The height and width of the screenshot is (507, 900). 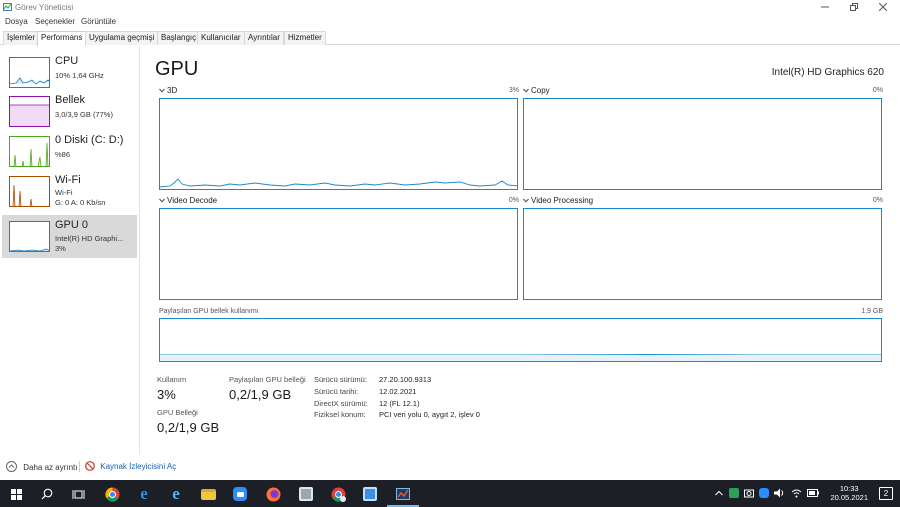 What do you see at coordinates (370, 494) in the screenshot?
I see `taskbar-remote-desktop` at bounding box center [370, 494].